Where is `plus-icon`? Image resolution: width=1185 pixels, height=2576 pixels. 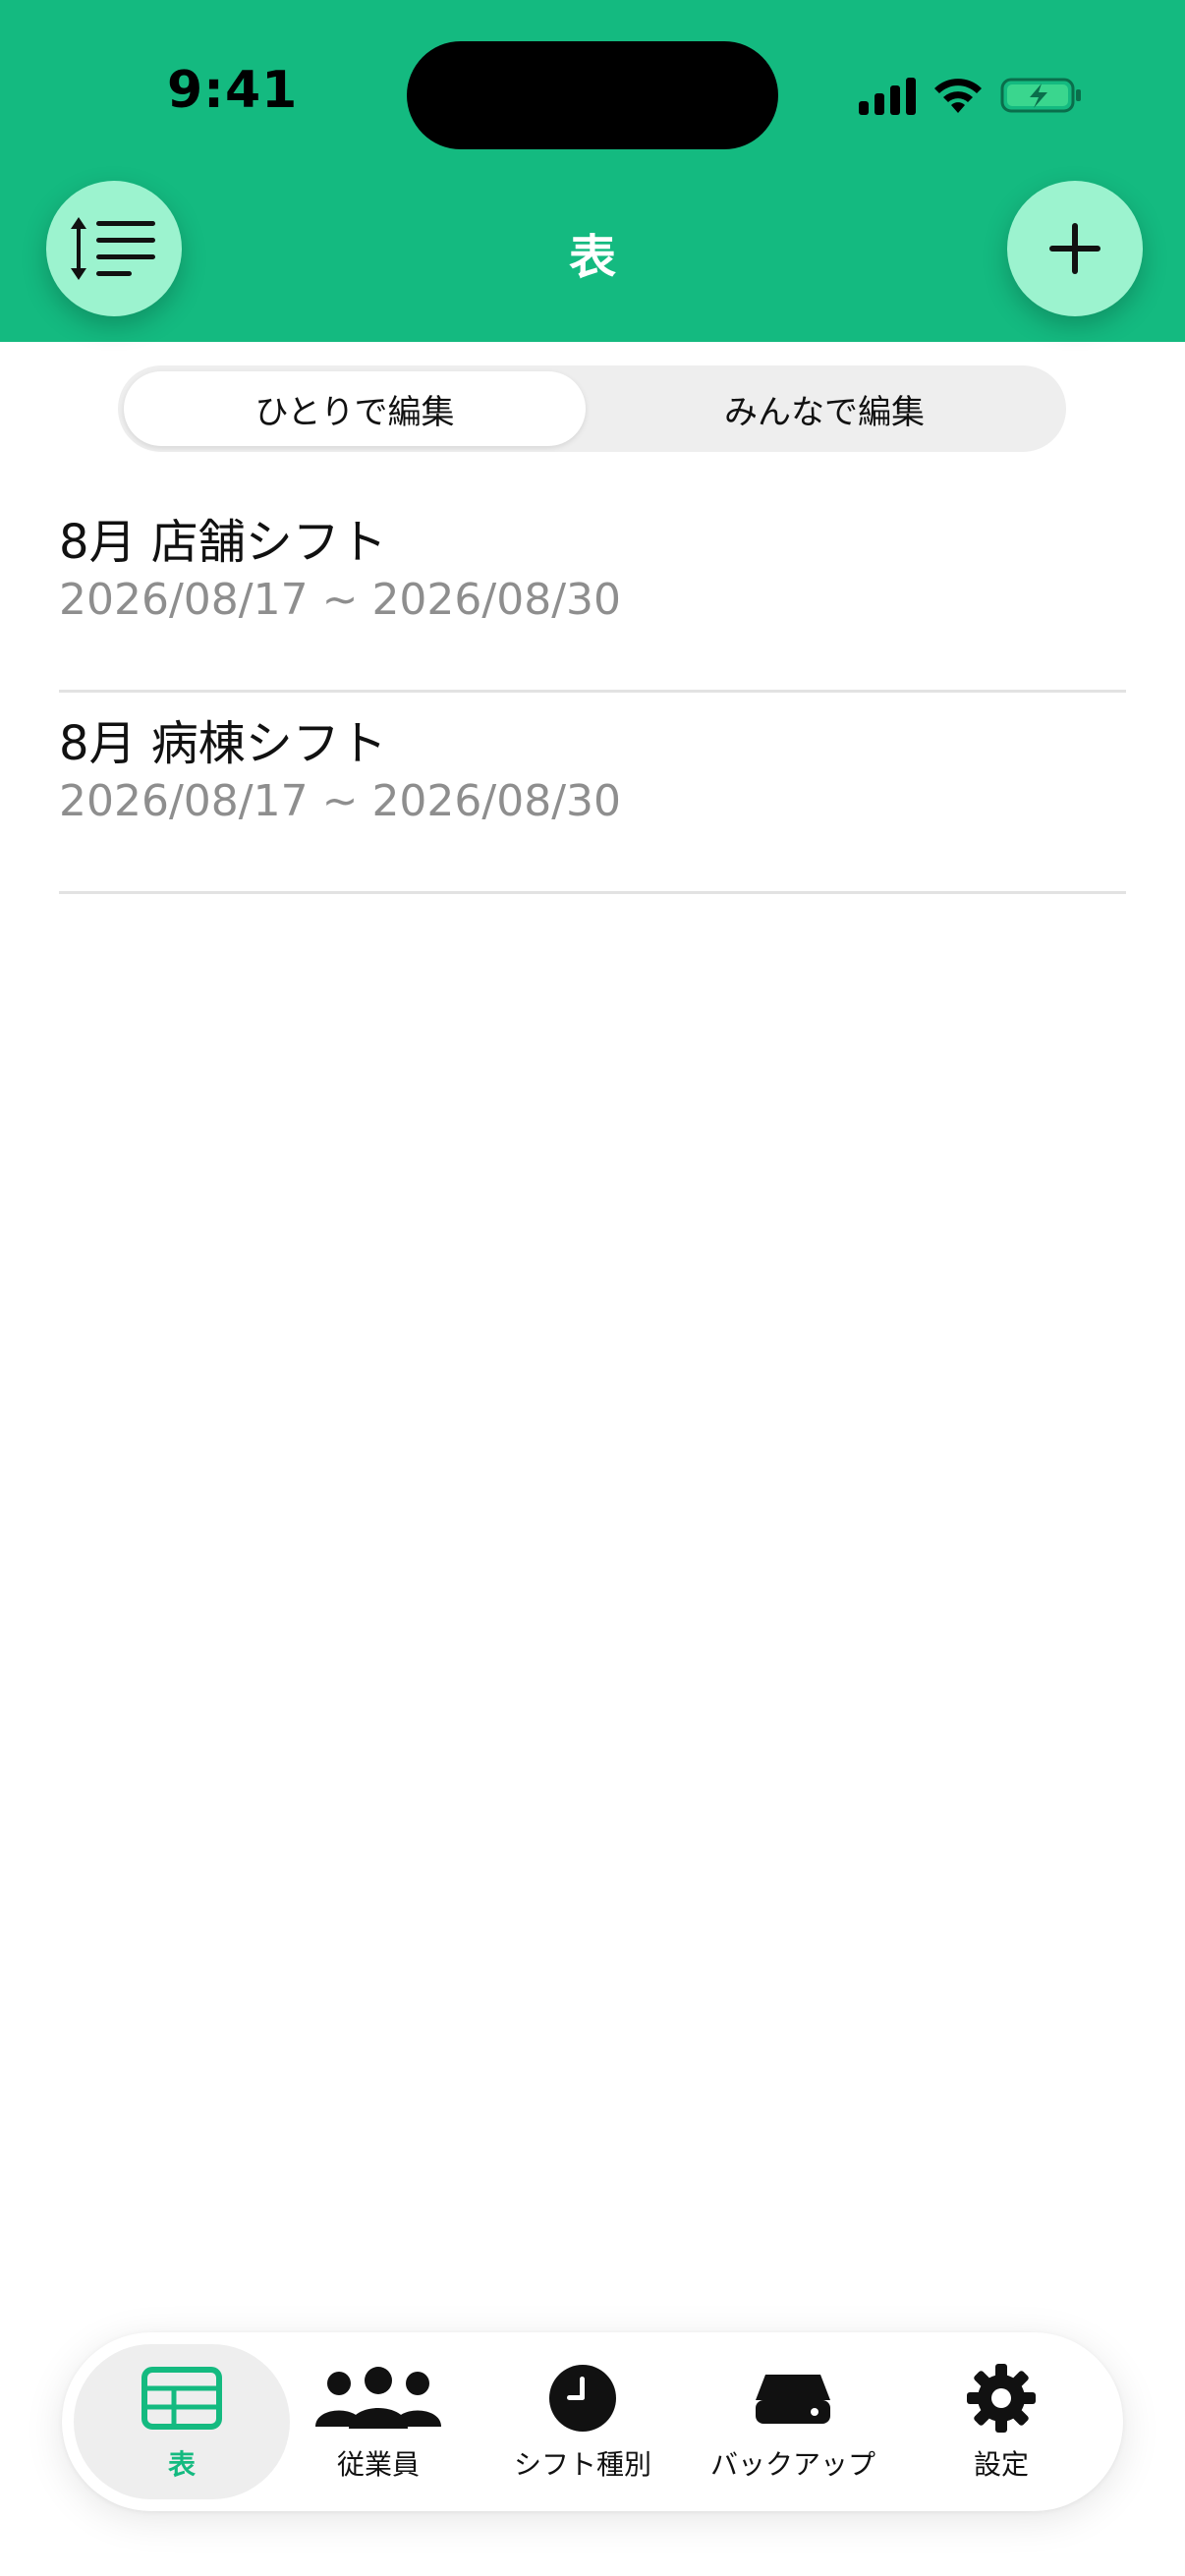 plus-icon is located at coordinates (1075, 248).